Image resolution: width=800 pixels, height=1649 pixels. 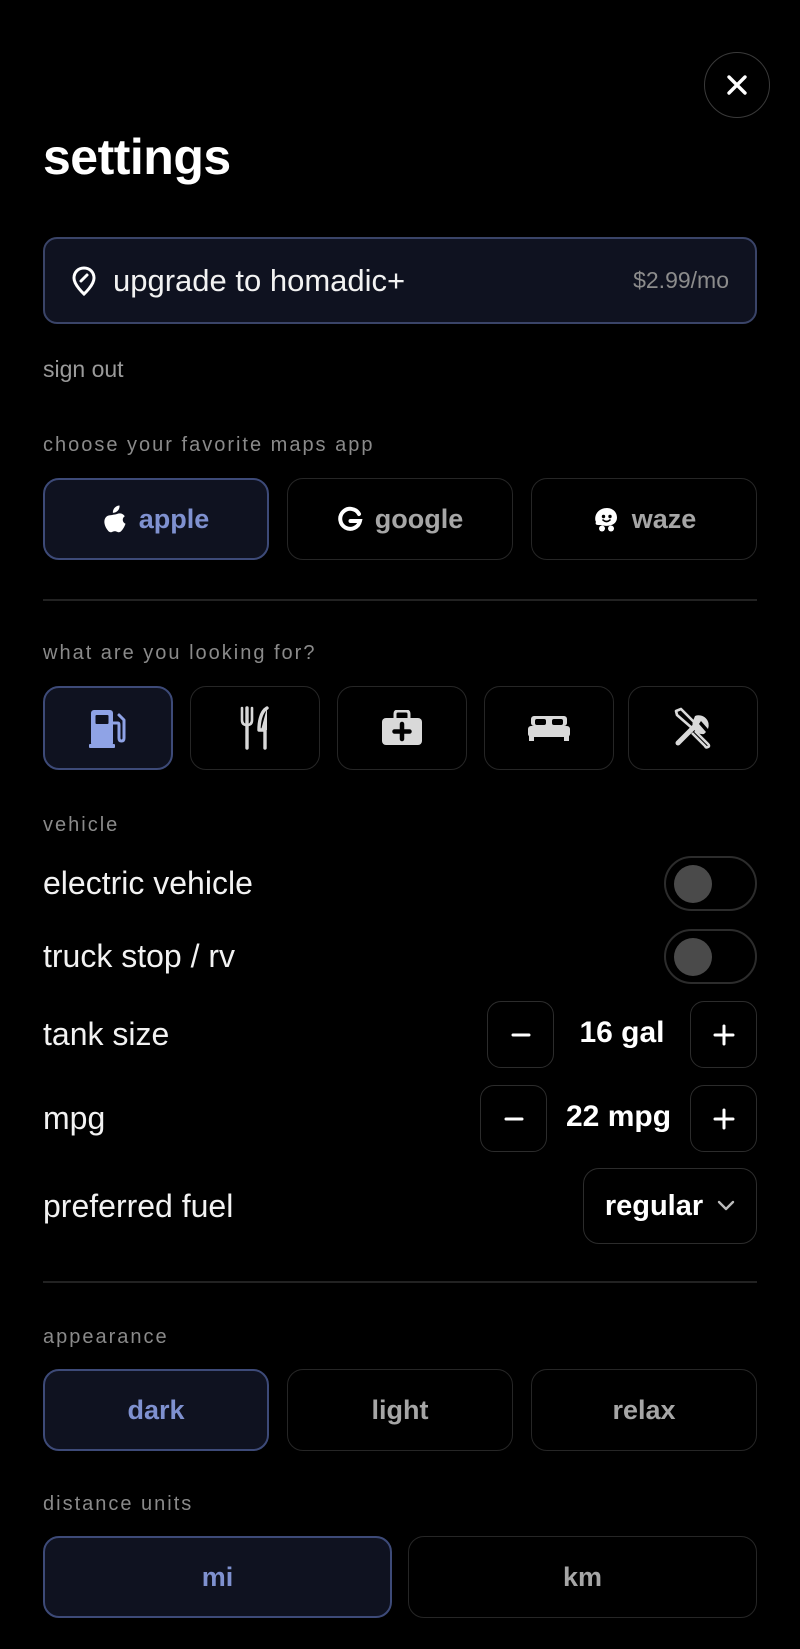 I want to click on maps-option-label: apple, so click(x=174, y=518).